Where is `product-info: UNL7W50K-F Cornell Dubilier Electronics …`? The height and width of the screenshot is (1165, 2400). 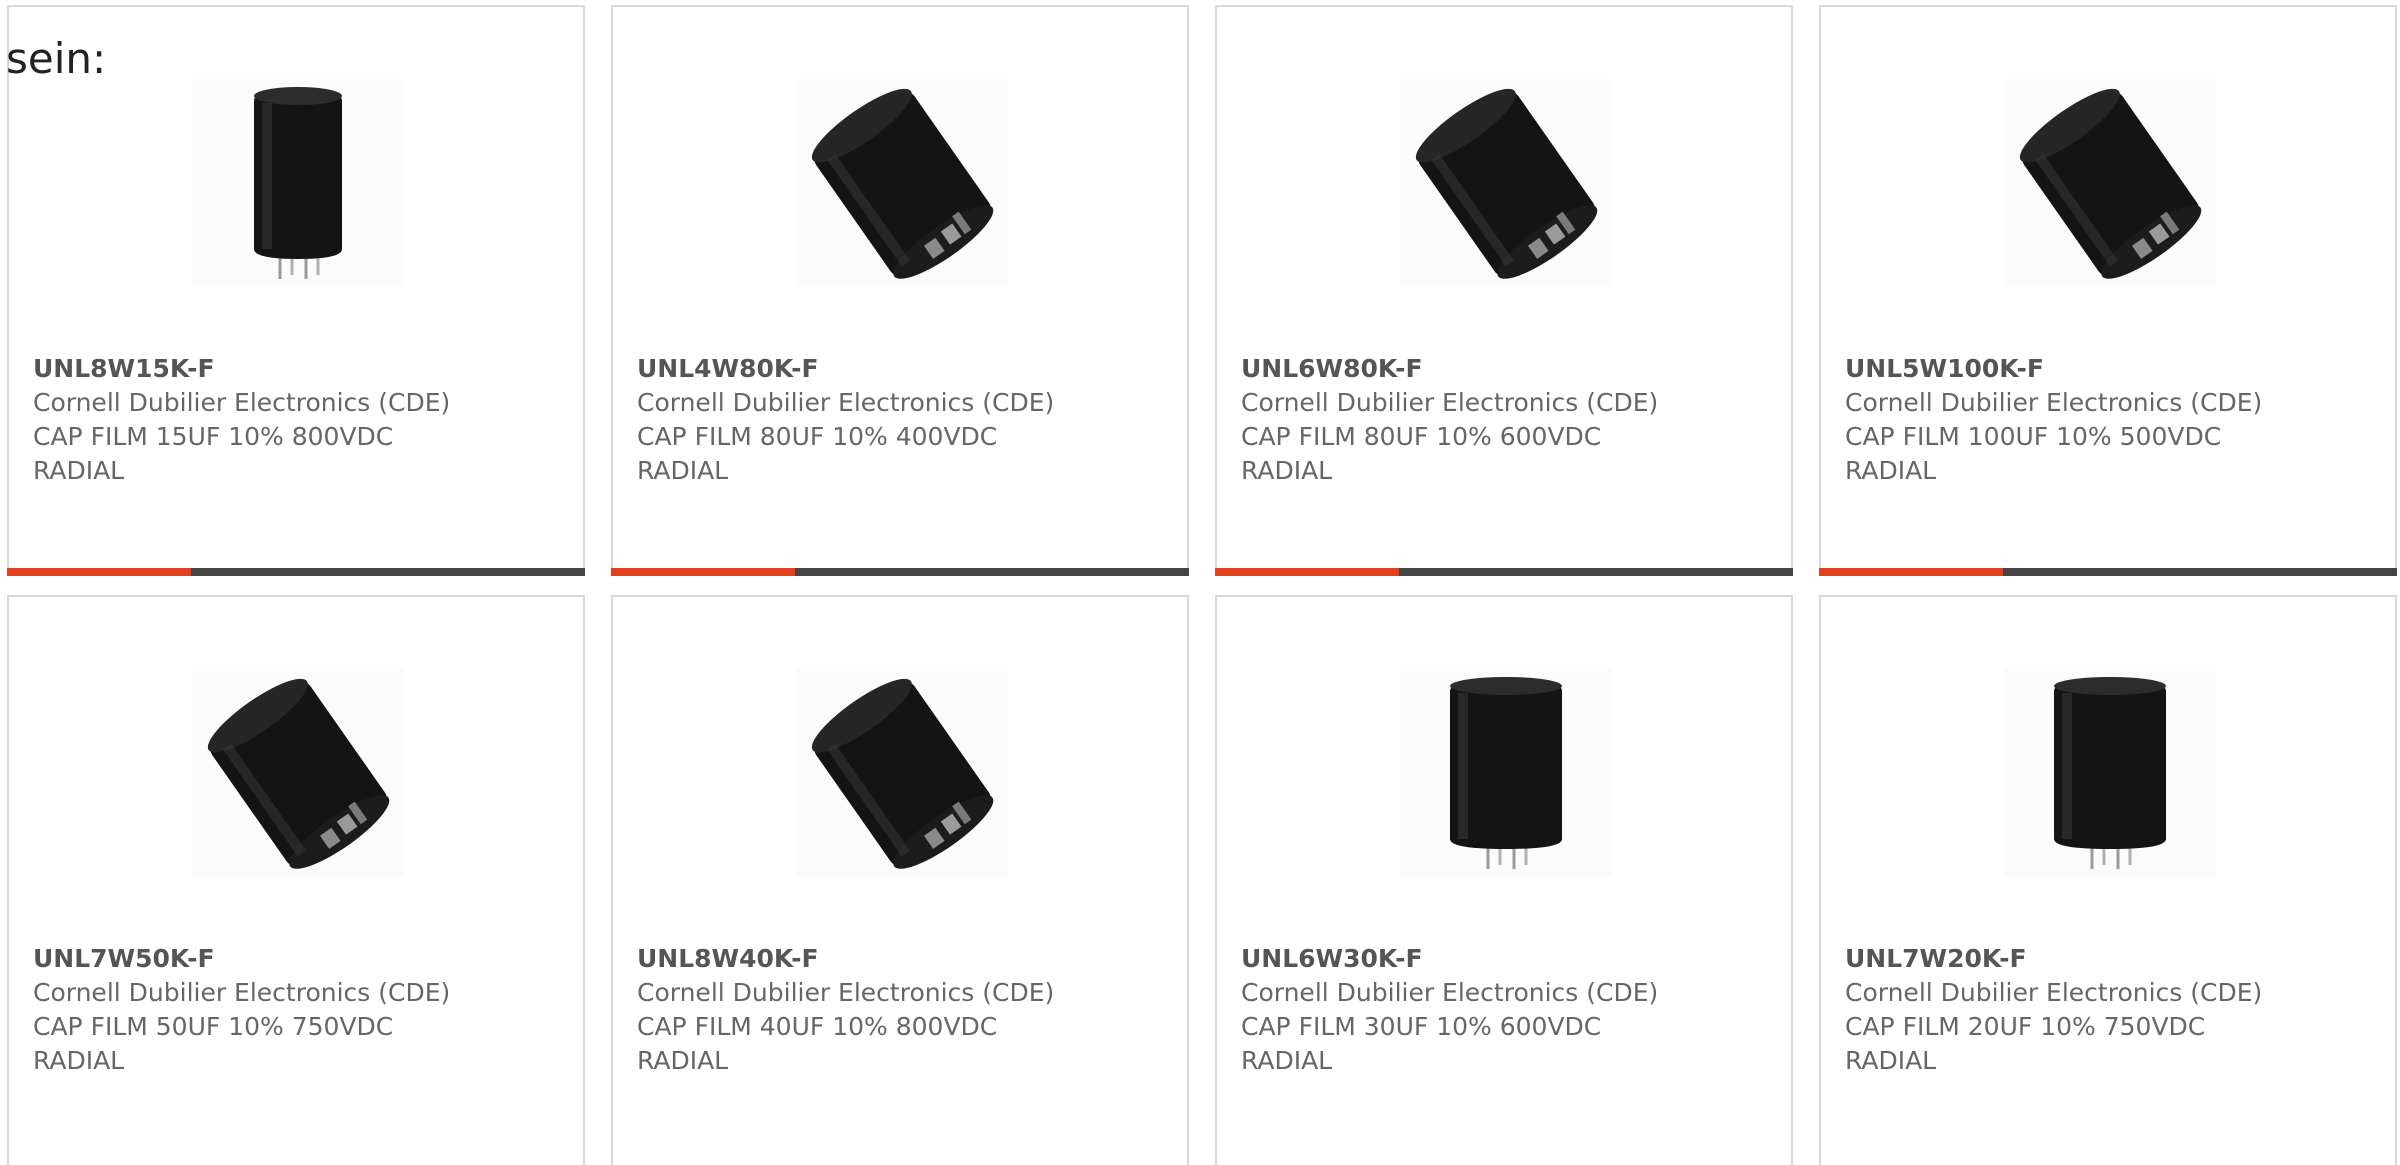
product-info: UNL7W50K-F Cornell Dubilier Electronics … is located at coordinates (303, 1010).